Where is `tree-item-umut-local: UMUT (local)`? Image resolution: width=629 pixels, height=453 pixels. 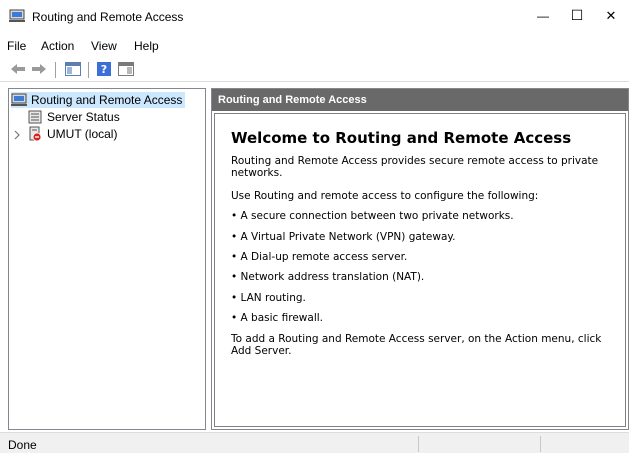
tree-item-umut-local: UMUT (local) is located at coordinates (72, 134).